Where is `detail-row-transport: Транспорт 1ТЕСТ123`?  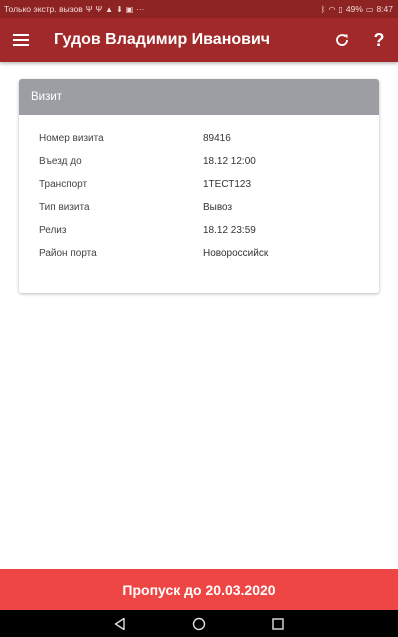 detail-row-transport: Транспорт 1ТЕСТ123 is located at coordinates (199, 184).